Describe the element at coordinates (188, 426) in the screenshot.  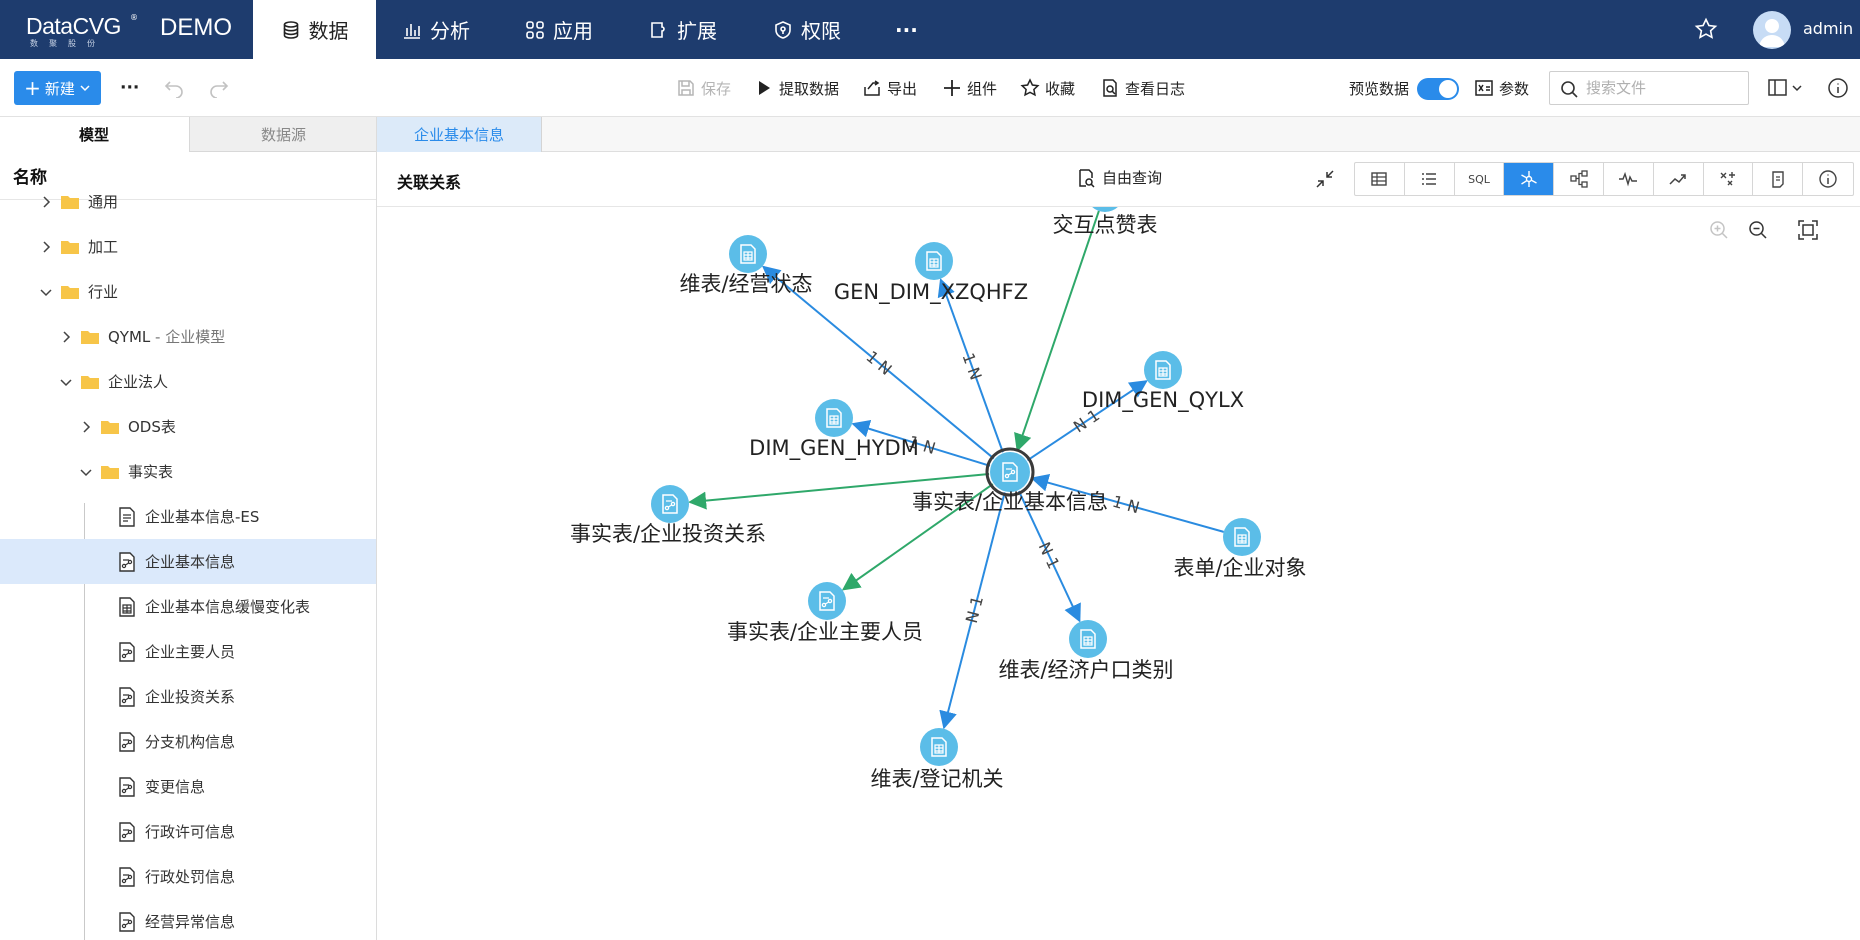
I see `tree-folder: ODS表` at that location.